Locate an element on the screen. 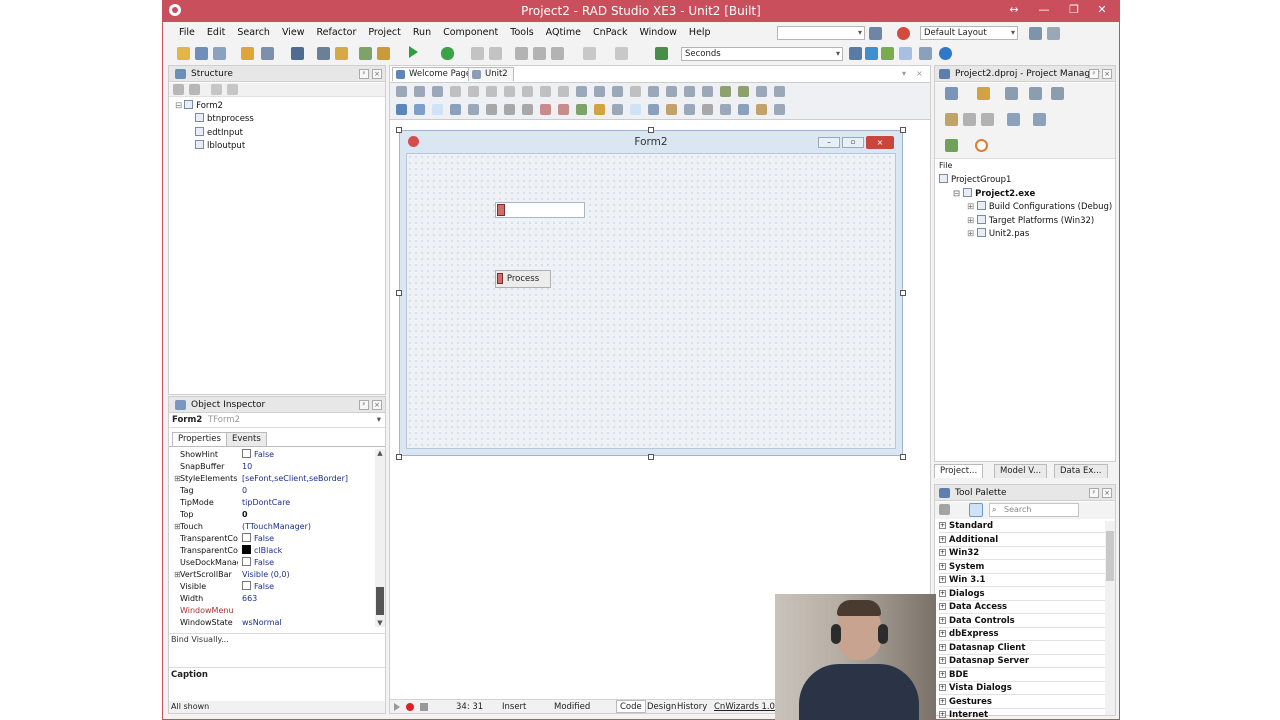 This screenshot has width=1280, height=720. property-value: [seFont,seClient,seBorder] is located at coordinates (295, 479).